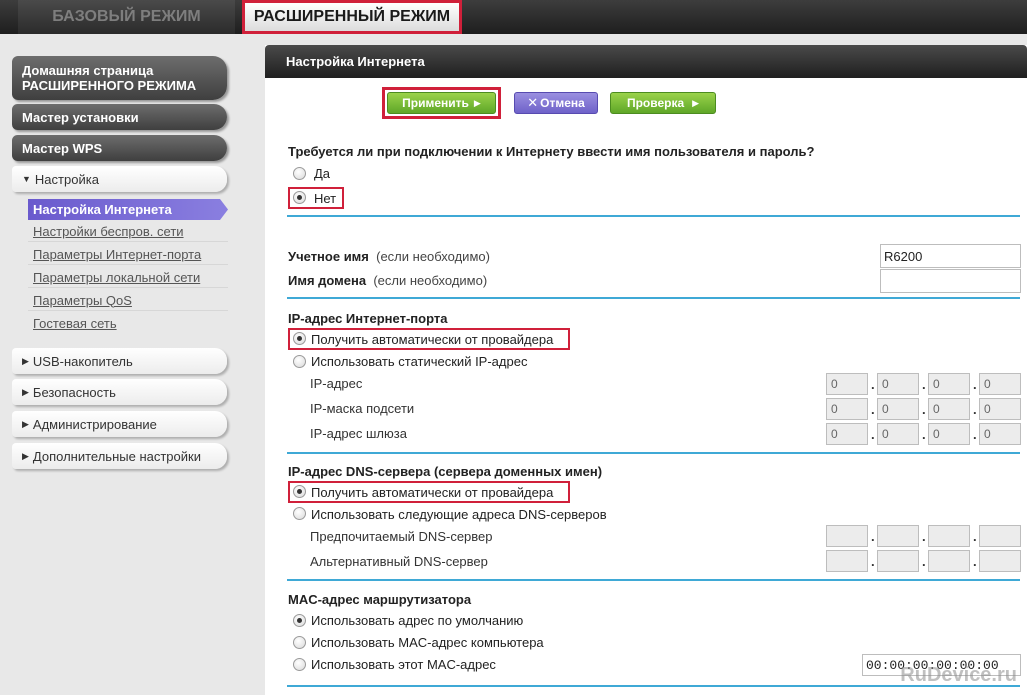 This screenshot has width=1027, height=695. Describe the element at coordinates (646, 61) in the screenshot. I see `page-title: Настройка Интернета` at that location.